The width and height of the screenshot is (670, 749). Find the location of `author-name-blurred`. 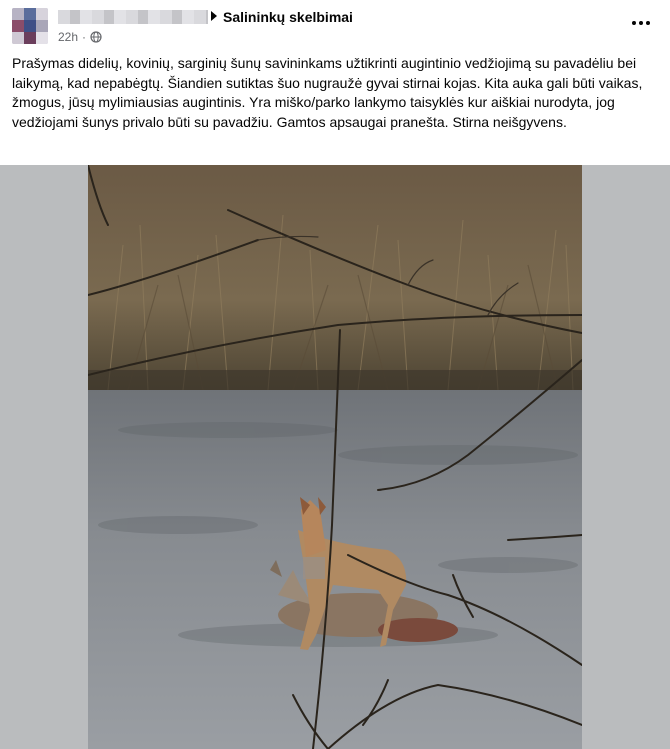

author-name-blurred is located at coordinates (133, 17).